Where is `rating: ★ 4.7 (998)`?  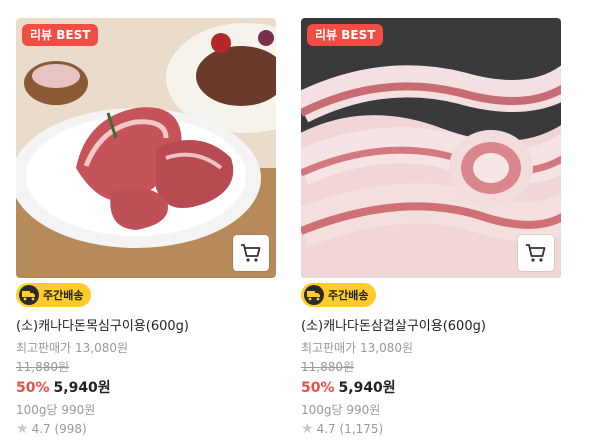
rating: ★ 4.7 (998) is located at coordinates (146, 429).